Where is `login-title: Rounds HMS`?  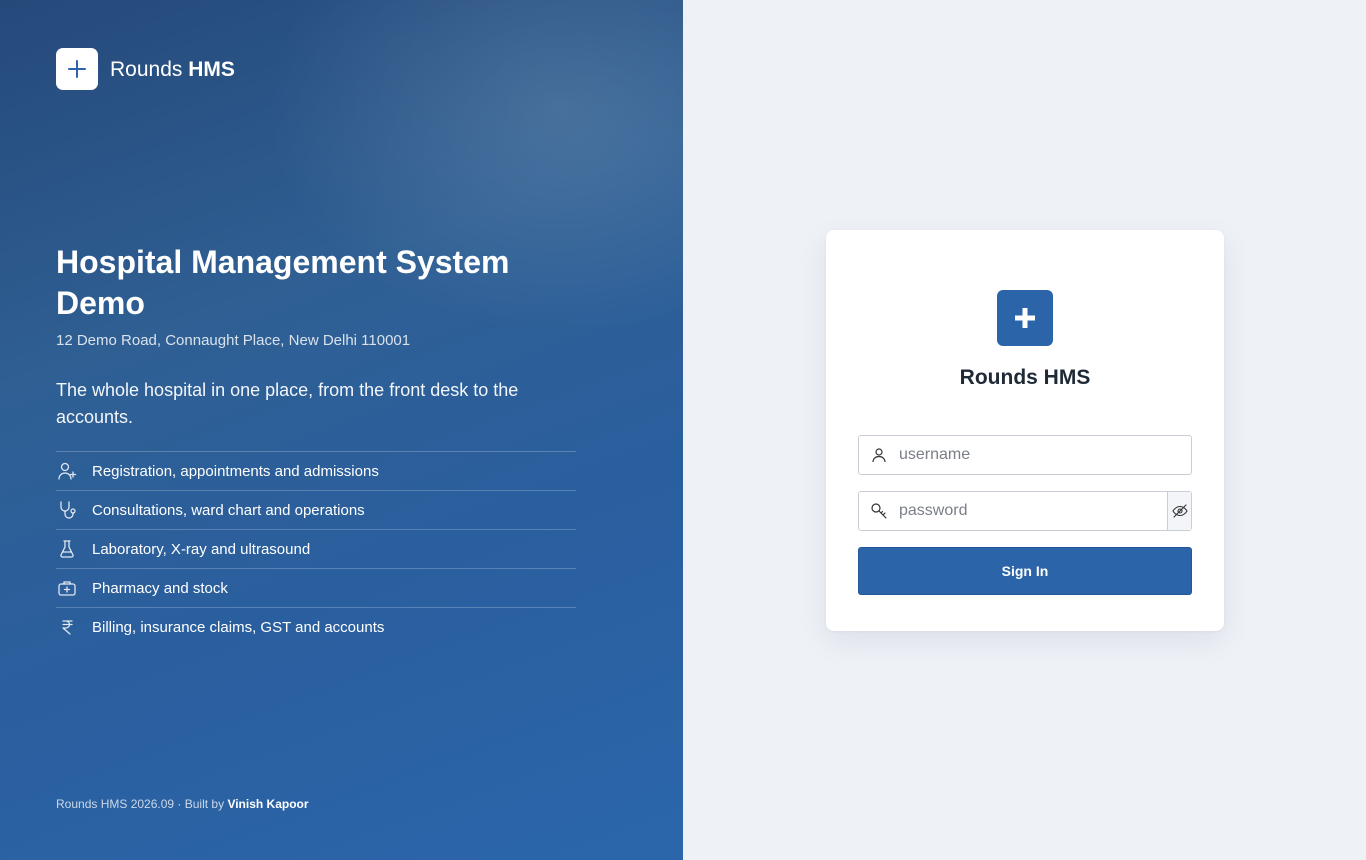 login-title: Rounds HMS is located at coordinates (1025, 377).